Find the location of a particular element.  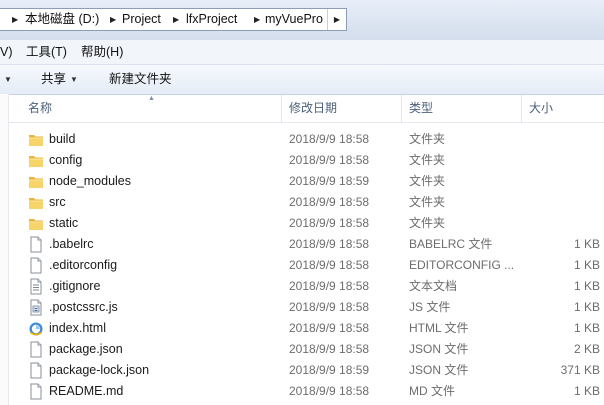

file-name: README.md is located at coordinates (86, 391).